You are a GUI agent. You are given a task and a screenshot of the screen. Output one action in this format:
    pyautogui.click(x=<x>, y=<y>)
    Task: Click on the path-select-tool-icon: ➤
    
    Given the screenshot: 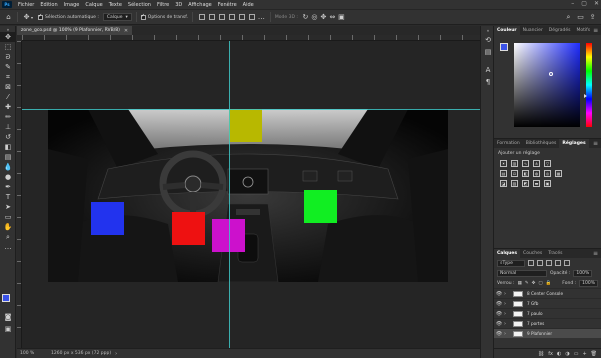 What is the action you would take?
    pyautogui.click(x=8, y=207)
    